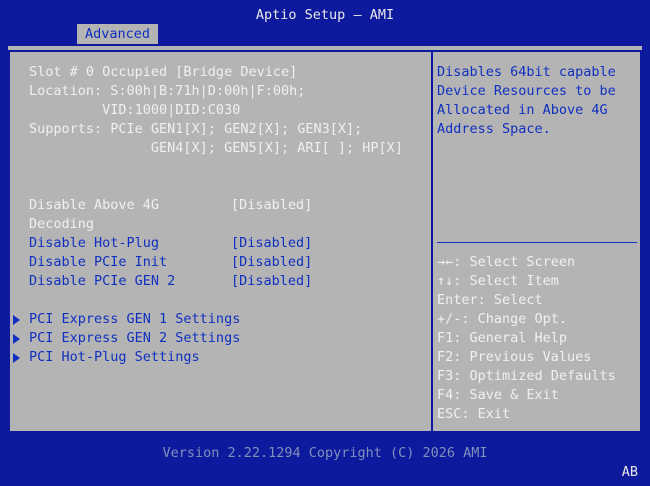 This screenshot has width=650, height=486. I want to click on option-label: Disable Above 4G, so click(94, 205).